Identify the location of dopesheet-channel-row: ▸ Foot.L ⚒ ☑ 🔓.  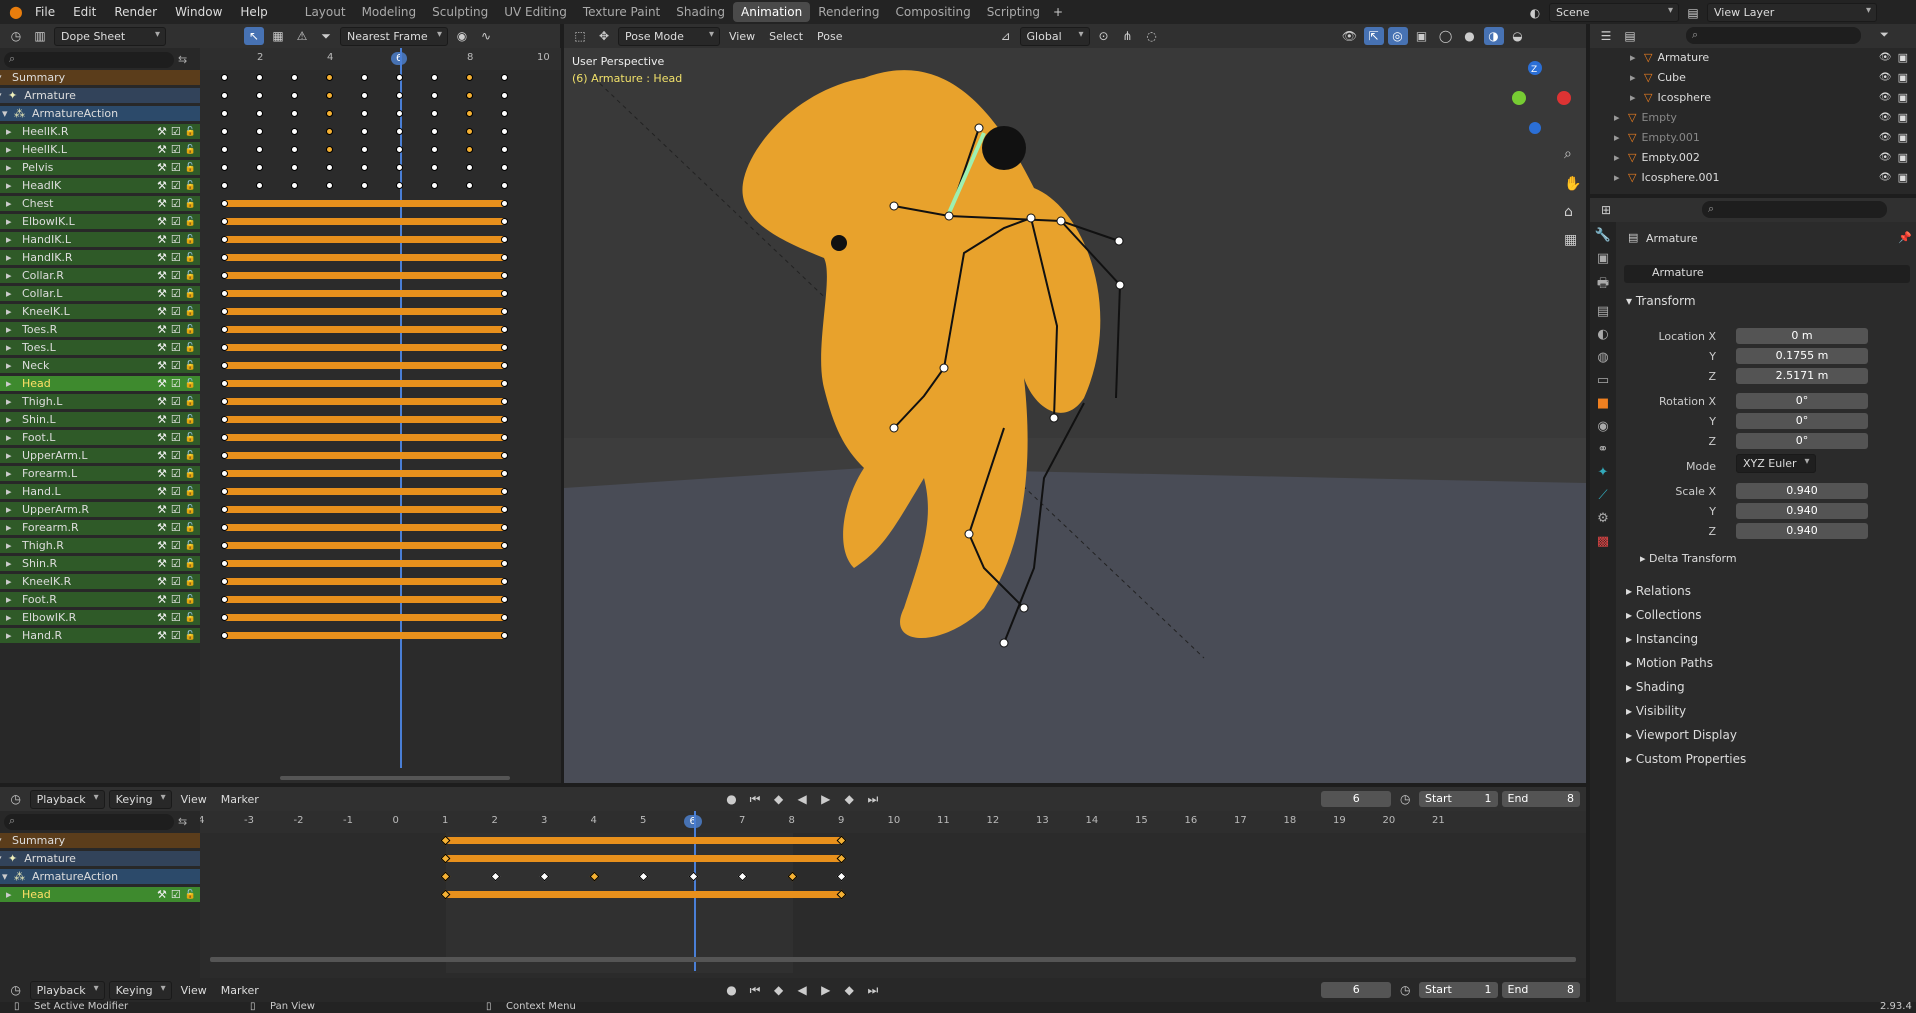
(100, 437).